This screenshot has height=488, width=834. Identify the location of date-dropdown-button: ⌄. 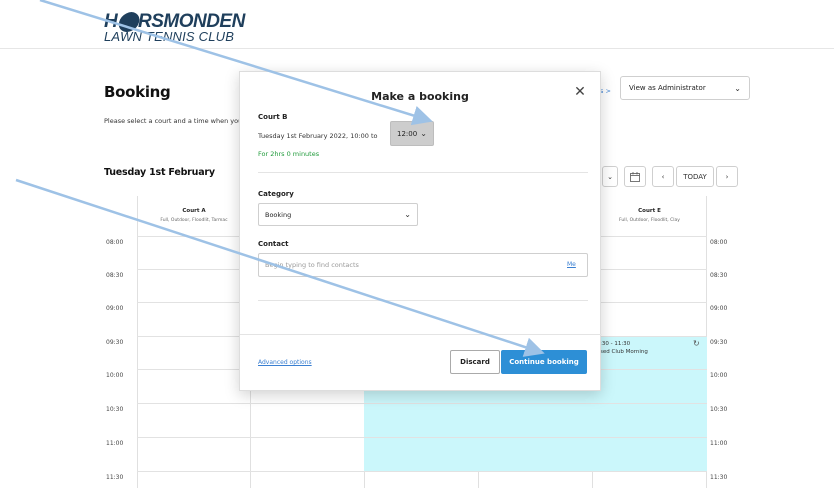
(610, 176).